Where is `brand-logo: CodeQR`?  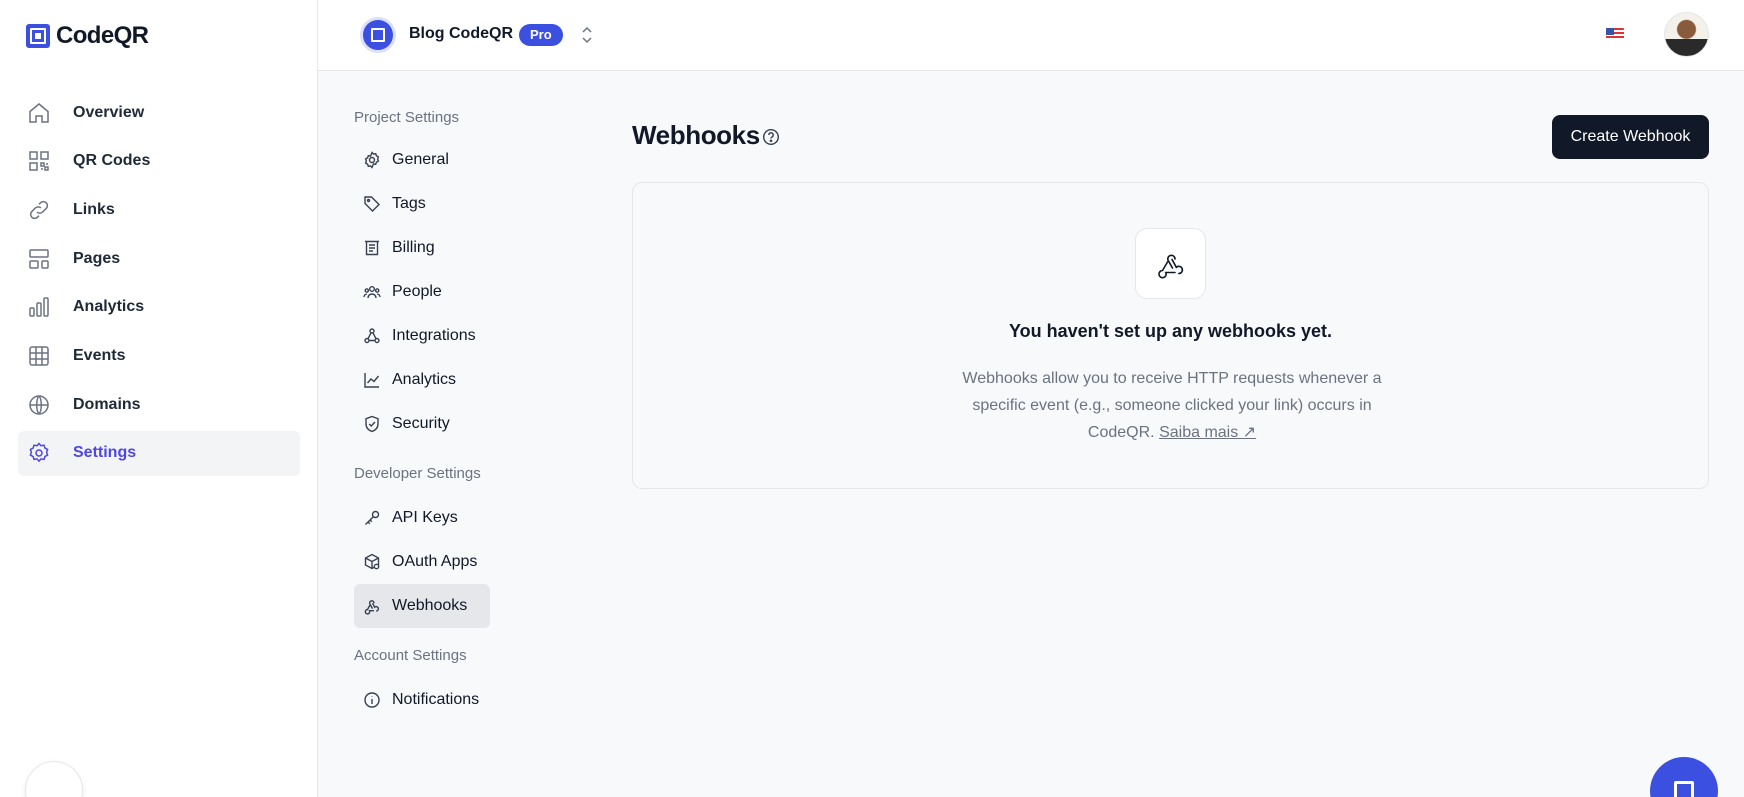
brand-logo: CodeQR is located at coordinates (87, 36).